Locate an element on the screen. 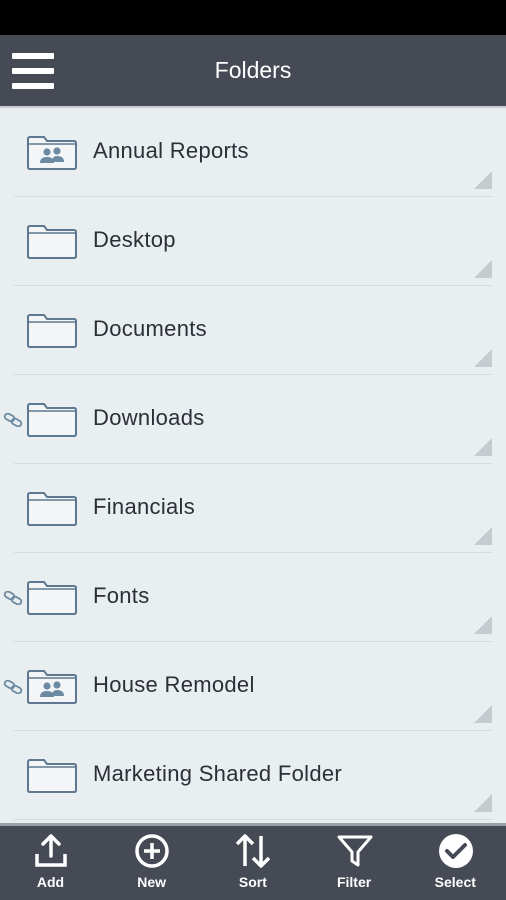 The height and width of the screenshot is (900, 506). toolbar-label: Add is located at coordinates (50, 882).